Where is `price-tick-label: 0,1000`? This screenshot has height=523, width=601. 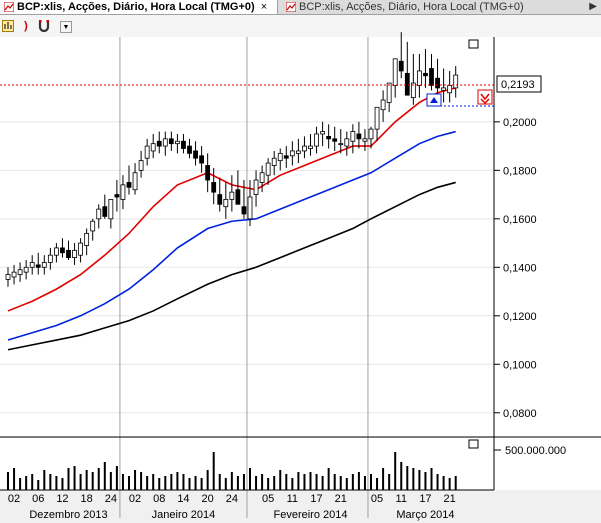
price-tick-label: 0,1000 is located at coordinates (520, 365).